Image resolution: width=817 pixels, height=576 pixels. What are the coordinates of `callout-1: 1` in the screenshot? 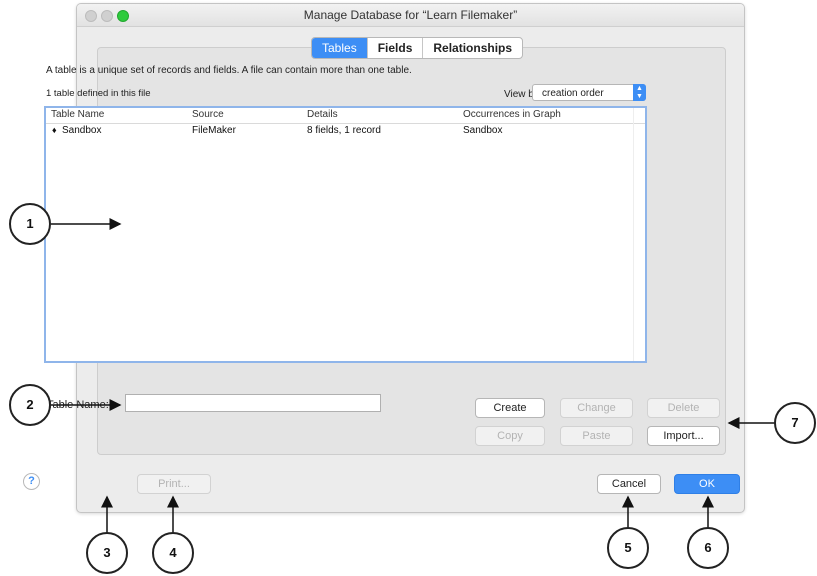 It's located at (30, 224).